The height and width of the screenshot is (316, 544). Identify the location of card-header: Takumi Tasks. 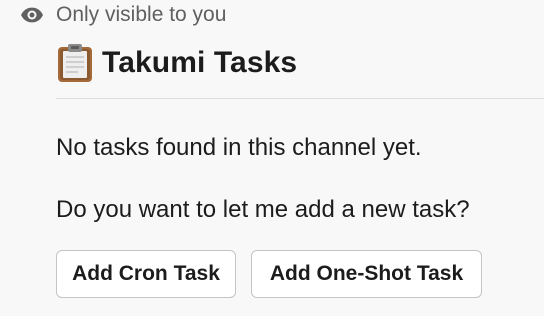
(176, 63).